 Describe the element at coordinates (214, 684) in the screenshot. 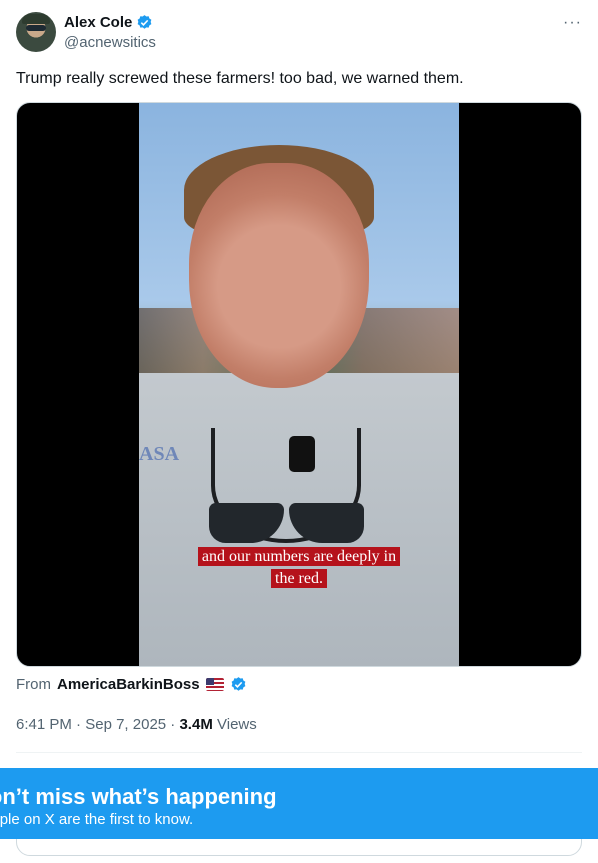

I see `us-flag-icon` at that location.